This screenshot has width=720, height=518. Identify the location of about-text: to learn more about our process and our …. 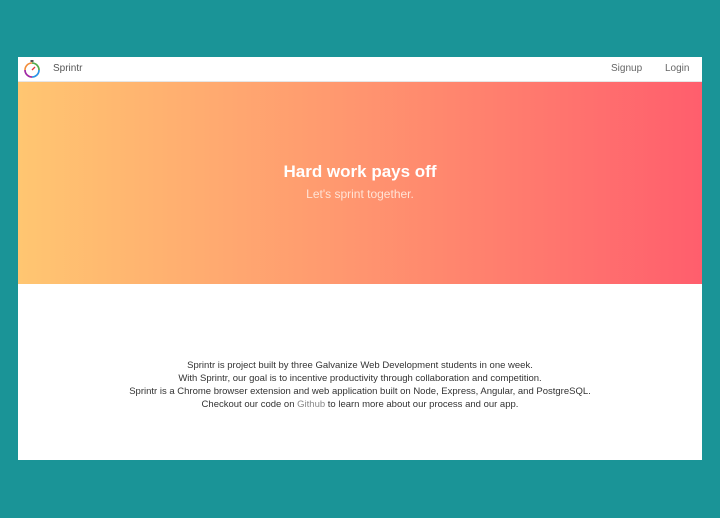
(422, 404).